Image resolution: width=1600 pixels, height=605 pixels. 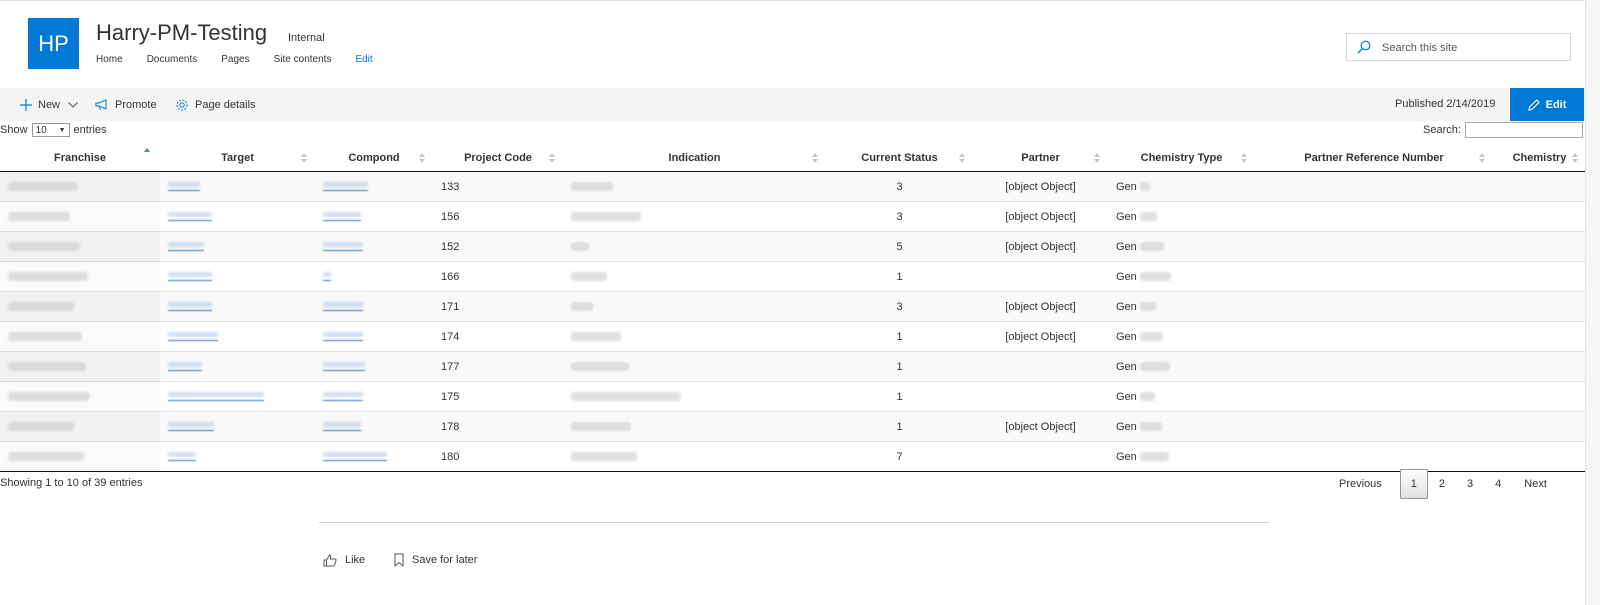 What do you see at coordinates (172, 59) in the screenshot?
I see `nav-documents: Documents` at bounding box center [172, 59].